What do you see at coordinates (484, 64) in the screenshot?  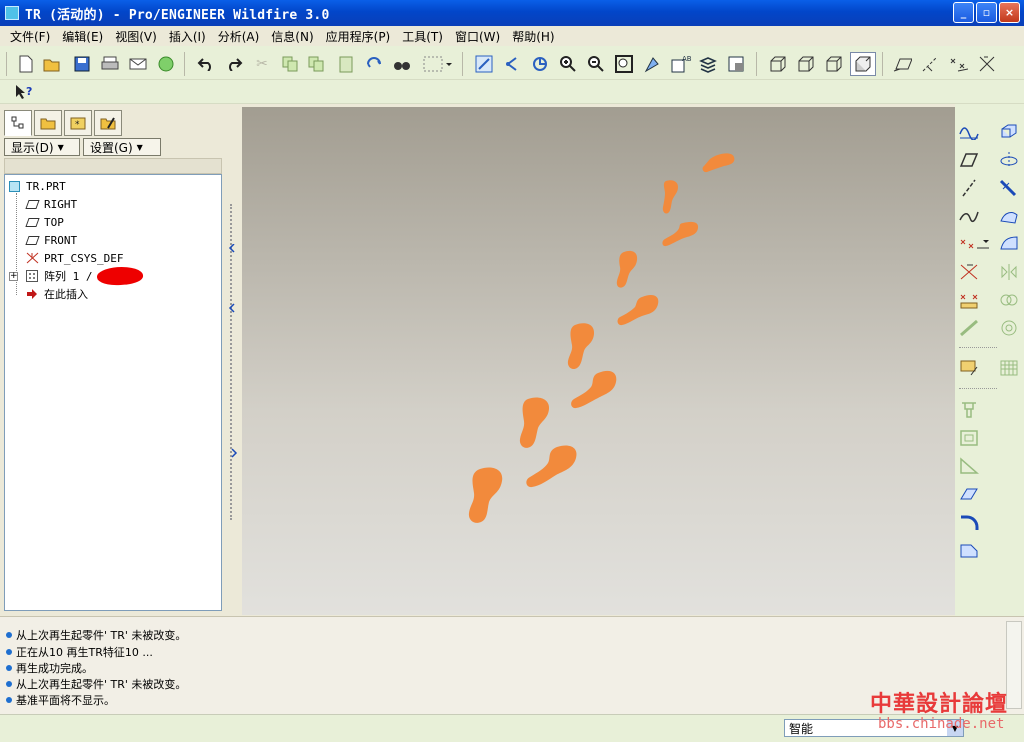 I see `repaint-icon` at bounding box center [484, 64].